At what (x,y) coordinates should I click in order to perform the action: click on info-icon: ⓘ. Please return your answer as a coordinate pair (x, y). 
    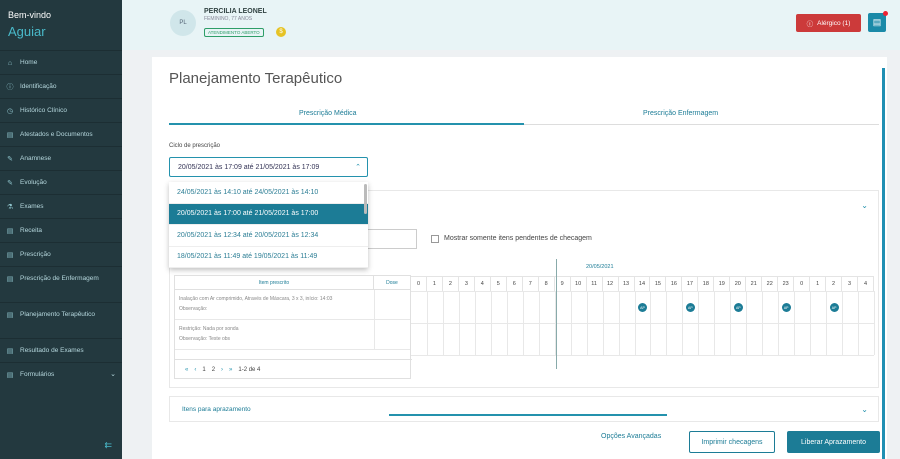
    Looking at the image, I should click on (810, 24).